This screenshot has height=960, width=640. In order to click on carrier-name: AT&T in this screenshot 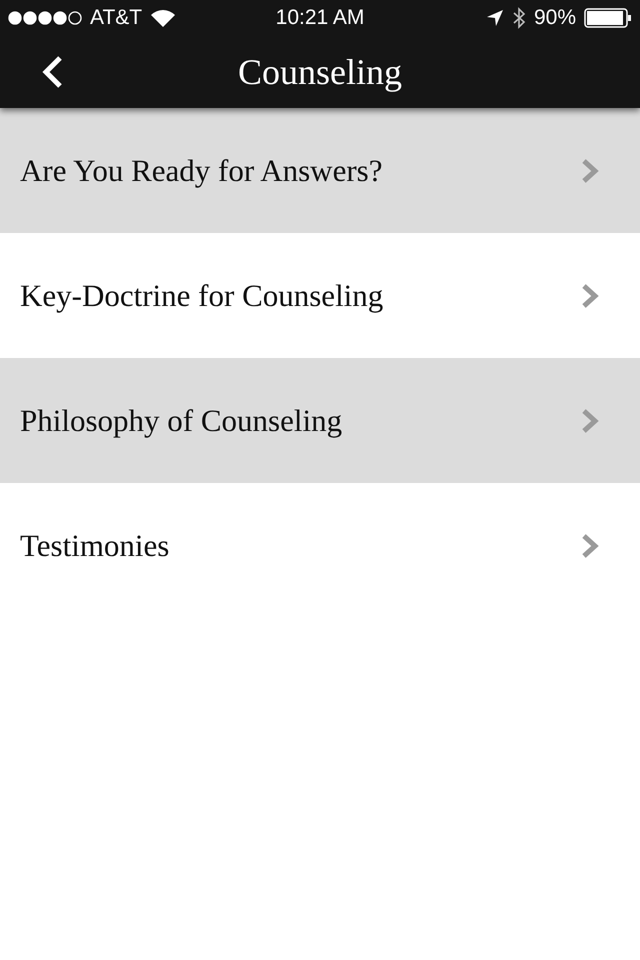, I will do `click(116, 18)`.